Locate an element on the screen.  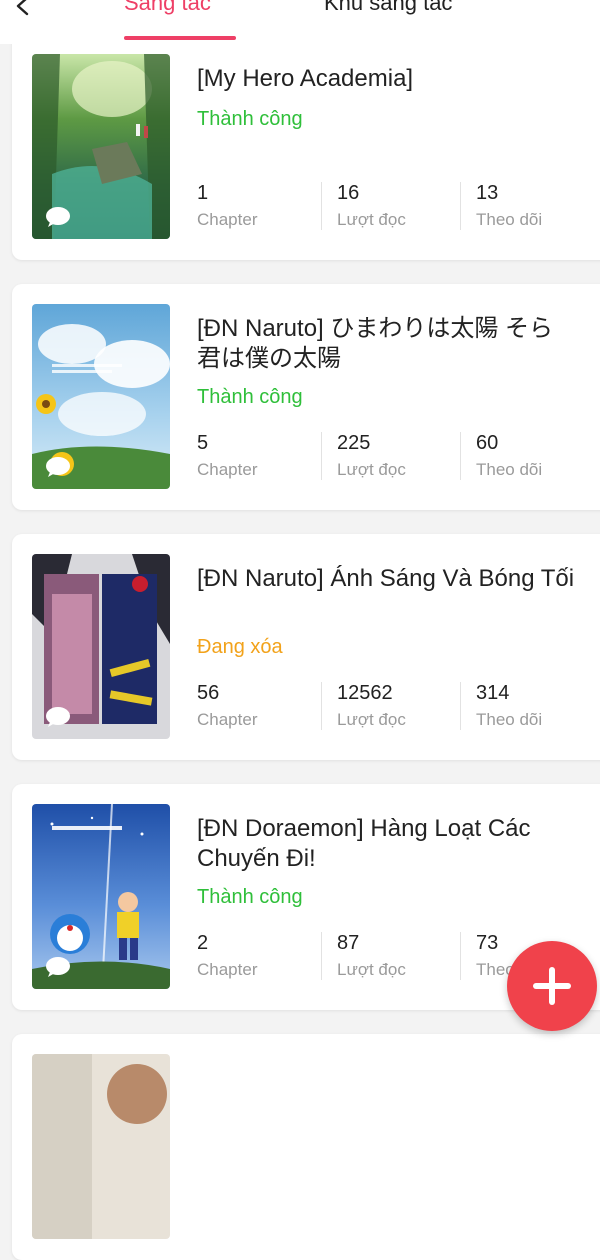
stat-follows-value: 60 is located at coordinates (487, 443).